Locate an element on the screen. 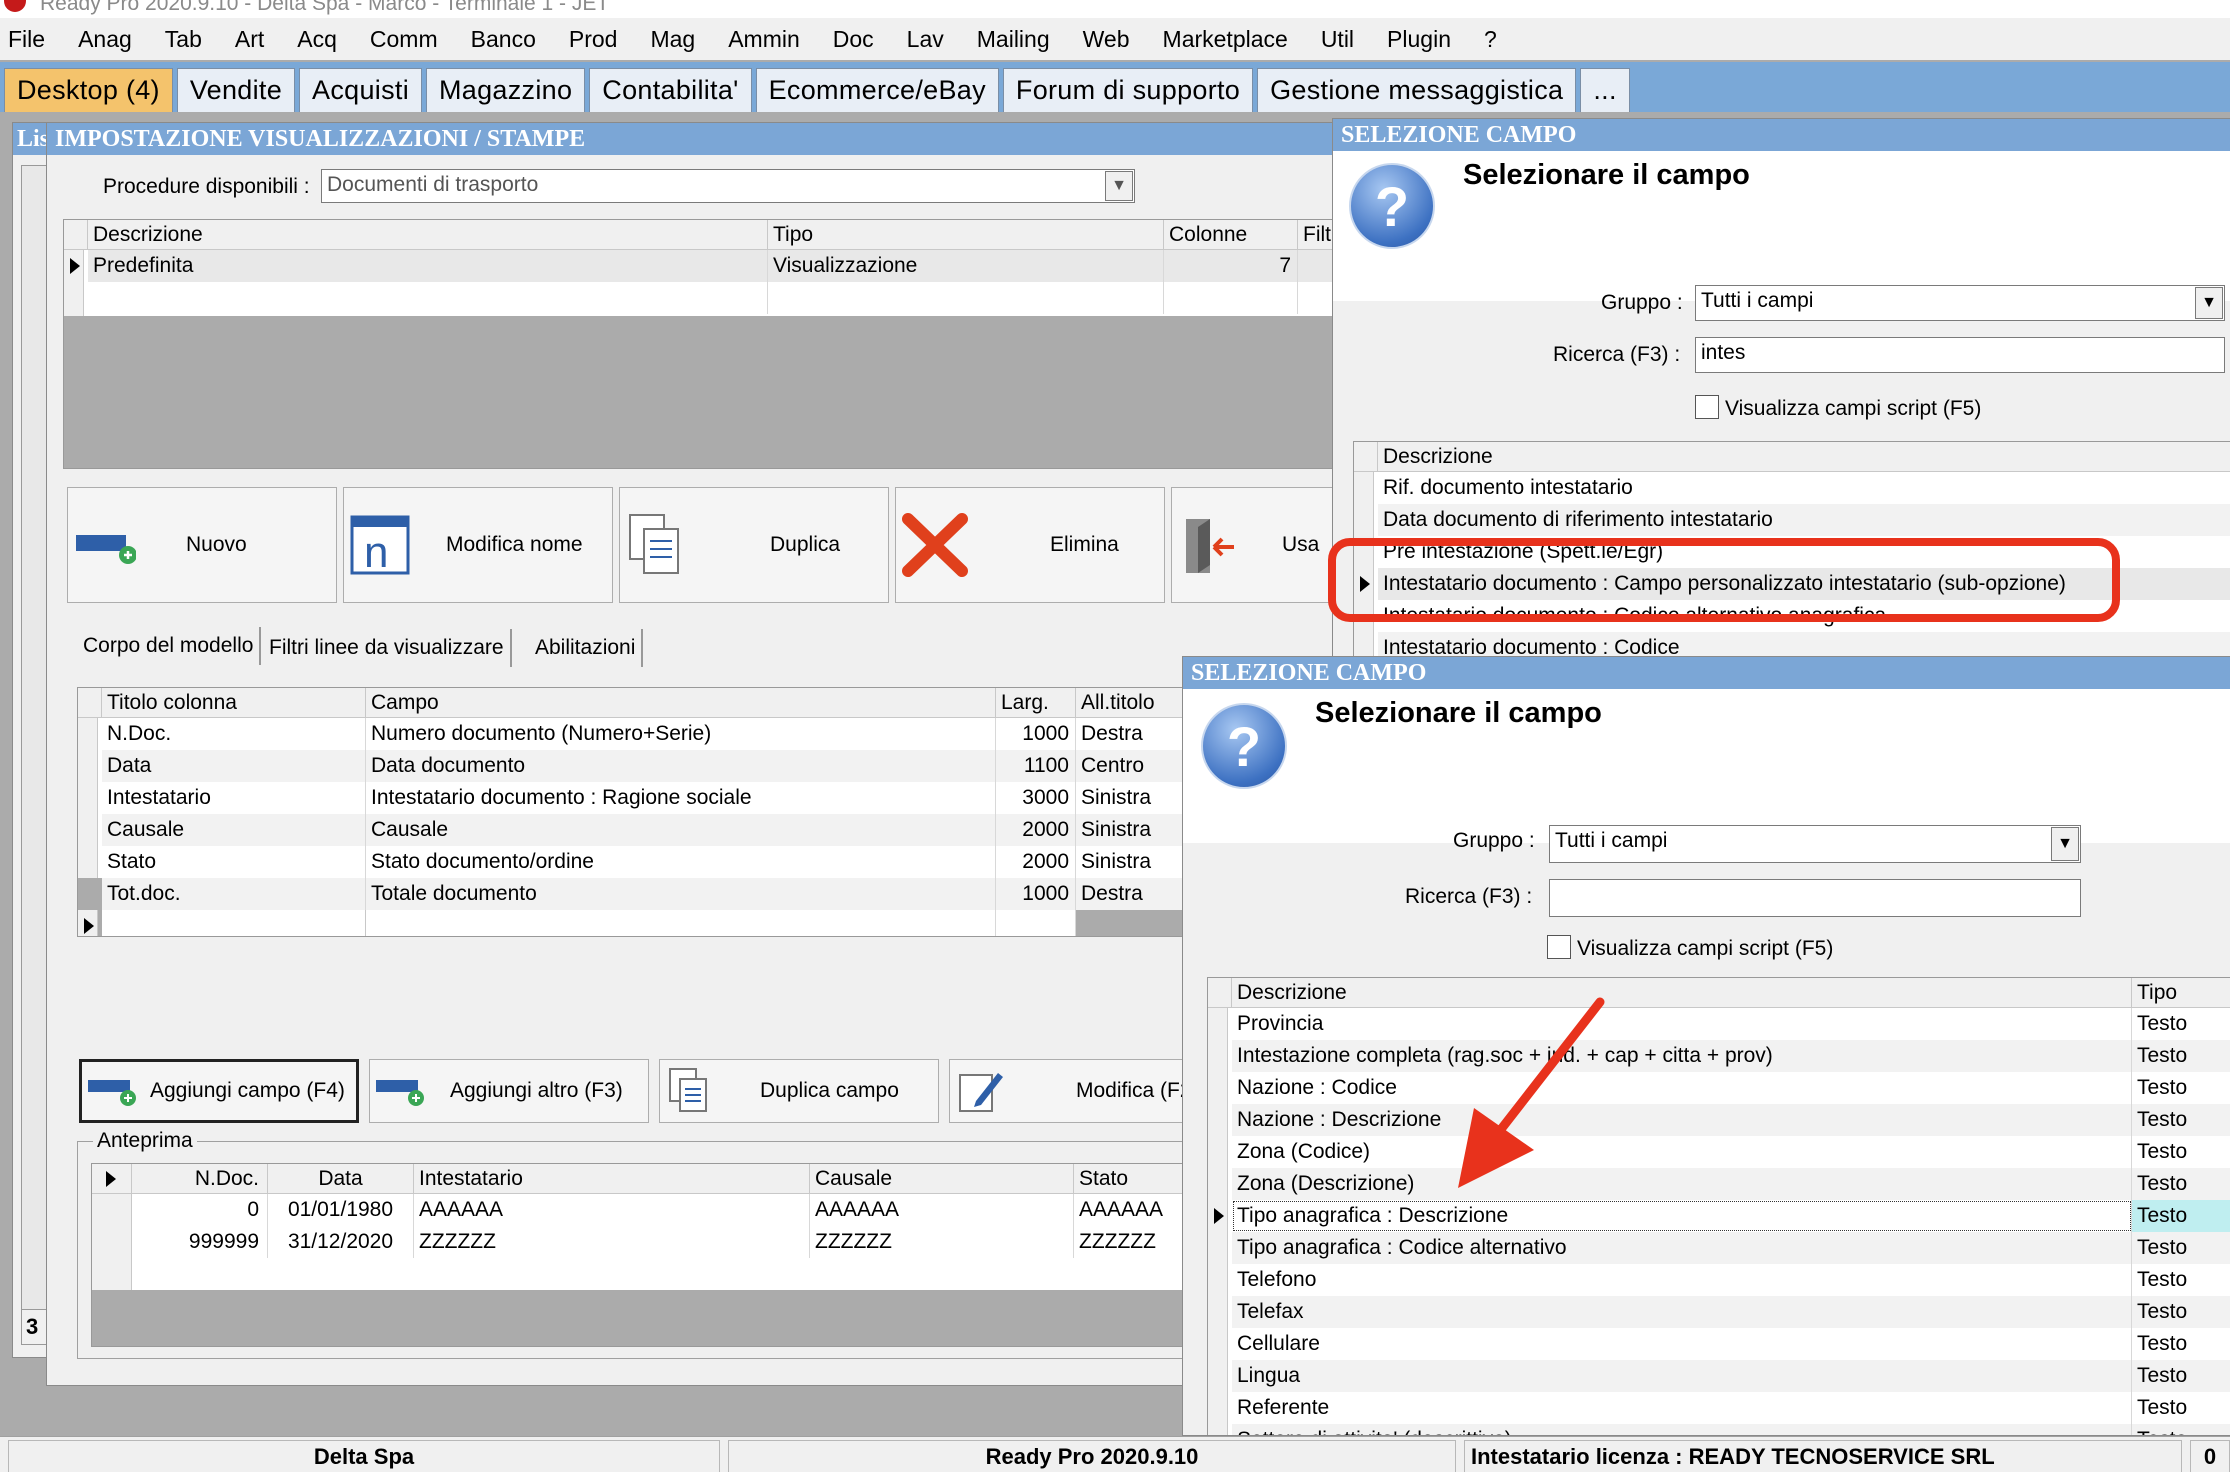 The image size is (2230, 1472). selezione-2-item: Tipo anagrafica : Descrizione is located at coordinates (1682, 1216).